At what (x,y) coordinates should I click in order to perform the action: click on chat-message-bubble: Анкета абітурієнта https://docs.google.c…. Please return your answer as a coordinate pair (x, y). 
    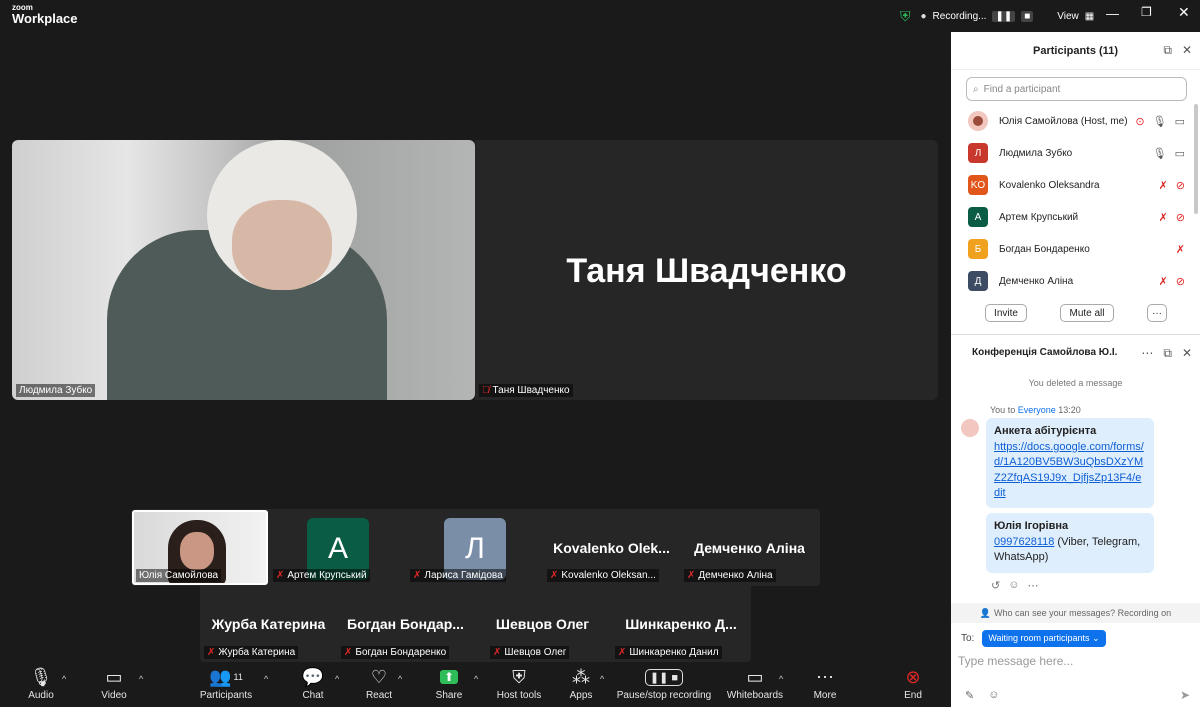
    Looking at the image, I should click on (1070, 463).